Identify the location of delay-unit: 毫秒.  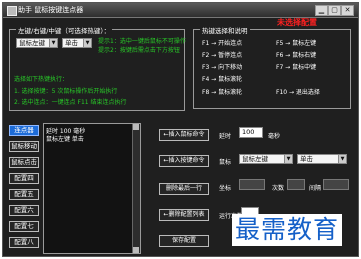
(274, 136).